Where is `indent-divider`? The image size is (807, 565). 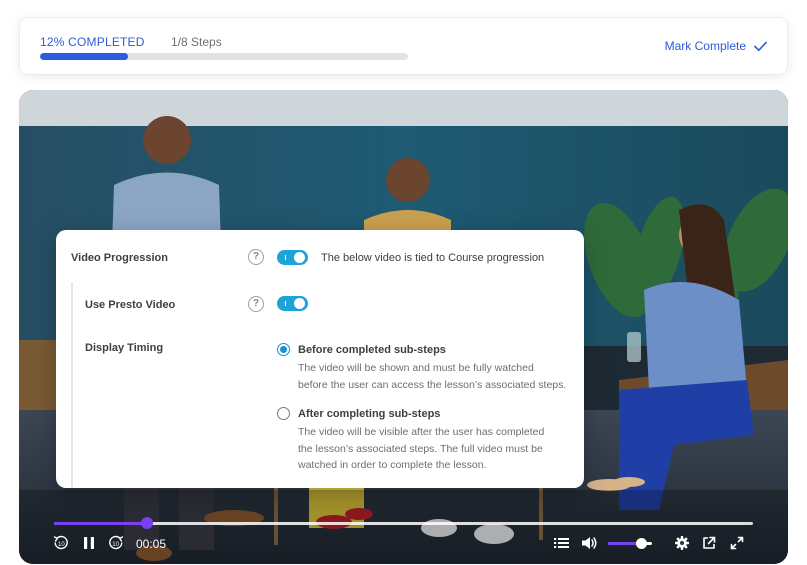 indent-divider is located at coordinates (72, 385).